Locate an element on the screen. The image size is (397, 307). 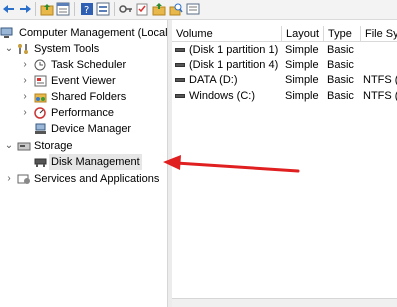
help-icon: ? is located at coordinates (87, 9).